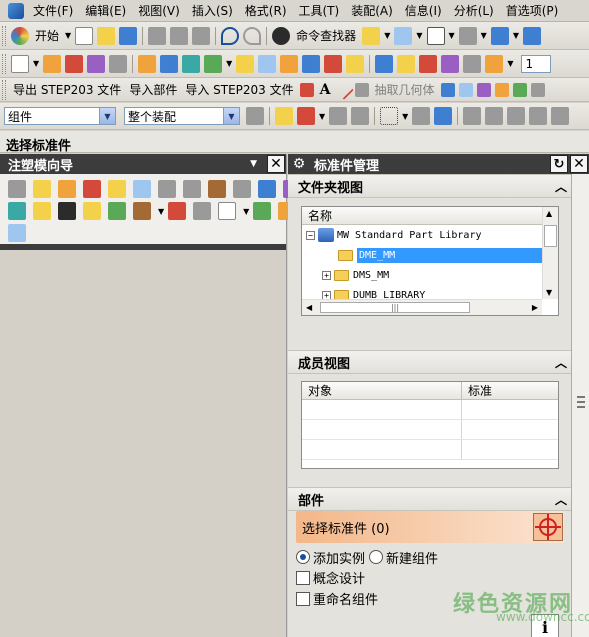  What do you see at coordinates (169, 63) in the screenshot?
I see `component-icon` at bounding box center [169, 63].